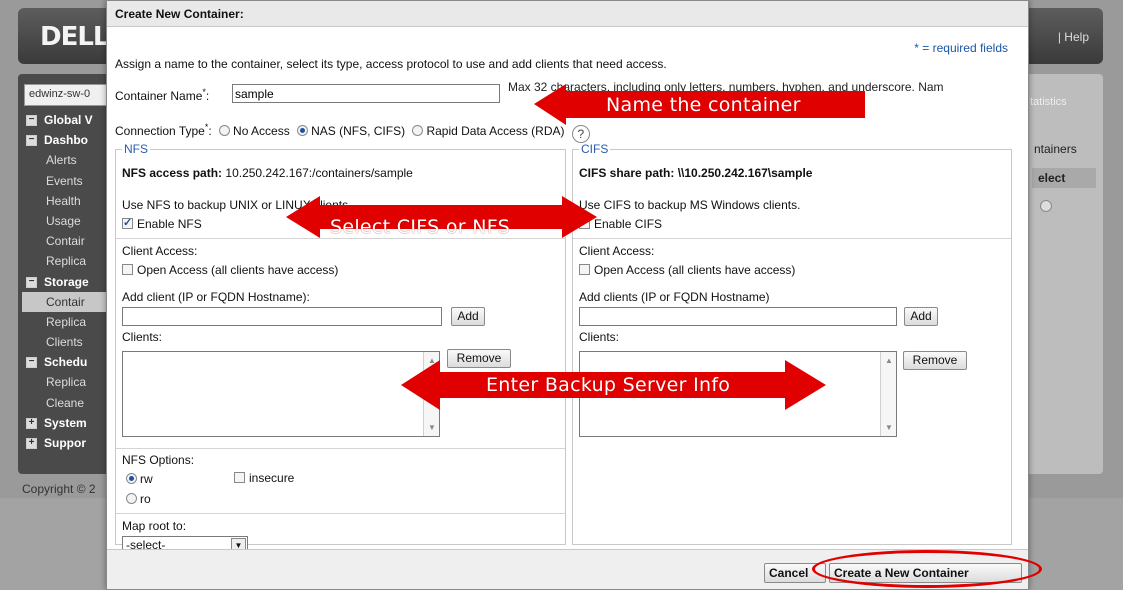 The width and height of the screenshot is (1123, 590). What do you see at coordinates (239, 477) in the screenshot?
I see `nfs-insecure-checkbox` at bounding box center [239, 477].